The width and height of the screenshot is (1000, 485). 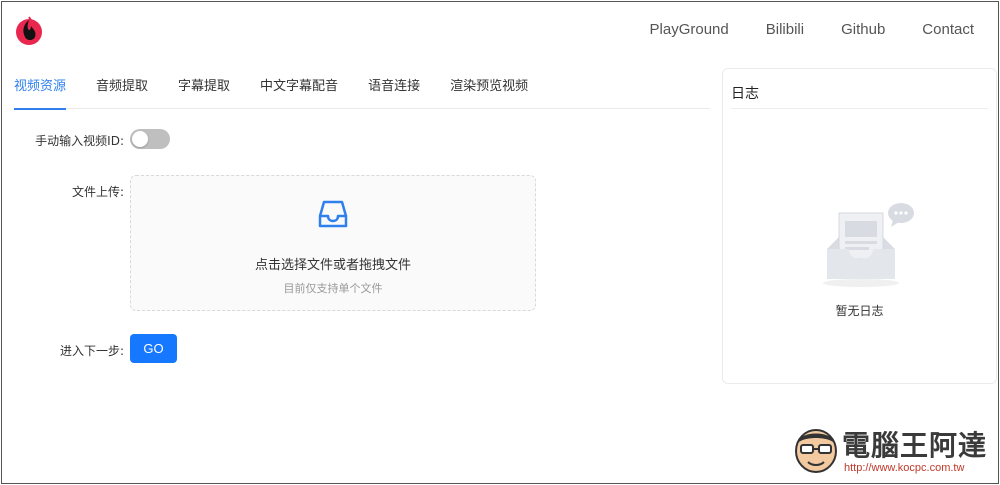 I want to click on mascot-face-icon, so click(x=816, y=451).